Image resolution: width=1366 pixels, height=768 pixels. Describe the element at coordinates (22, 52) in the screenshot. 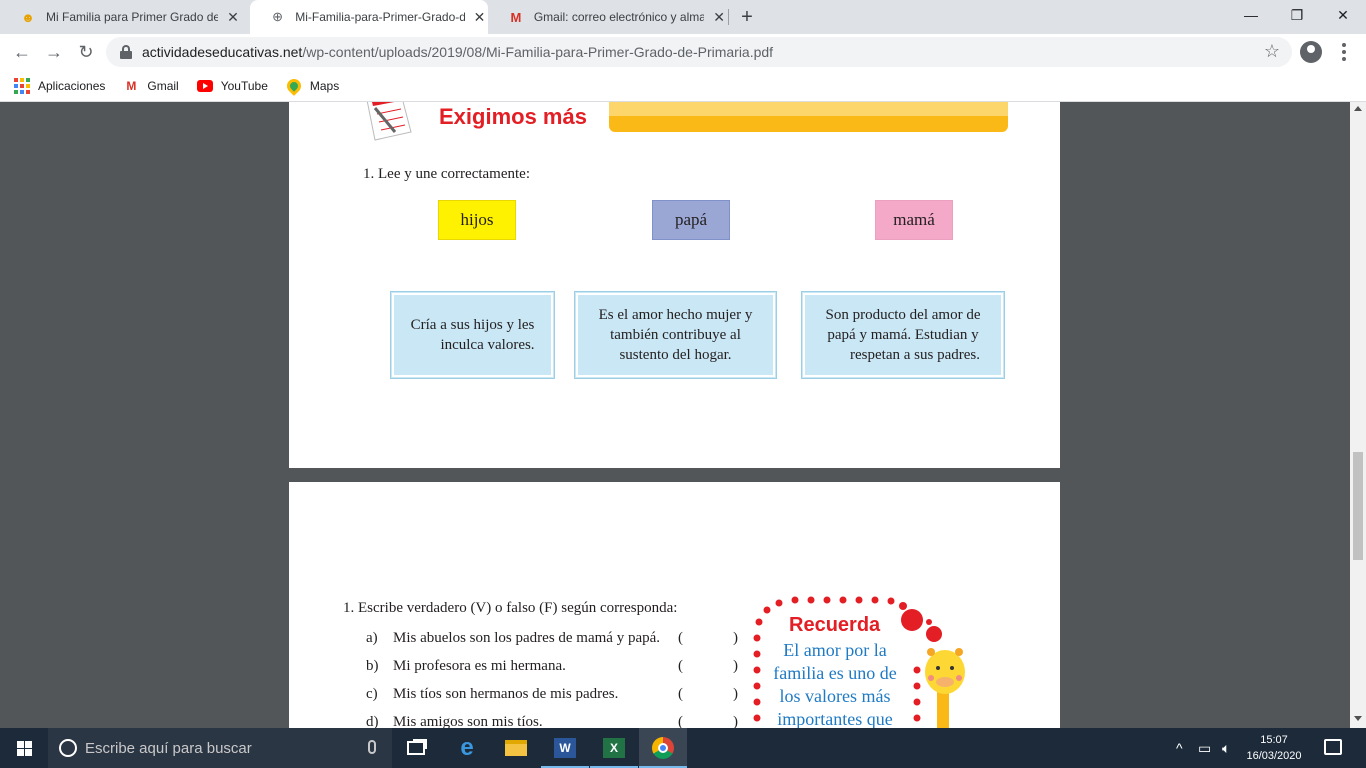

I see `back-button: ←` at that location.